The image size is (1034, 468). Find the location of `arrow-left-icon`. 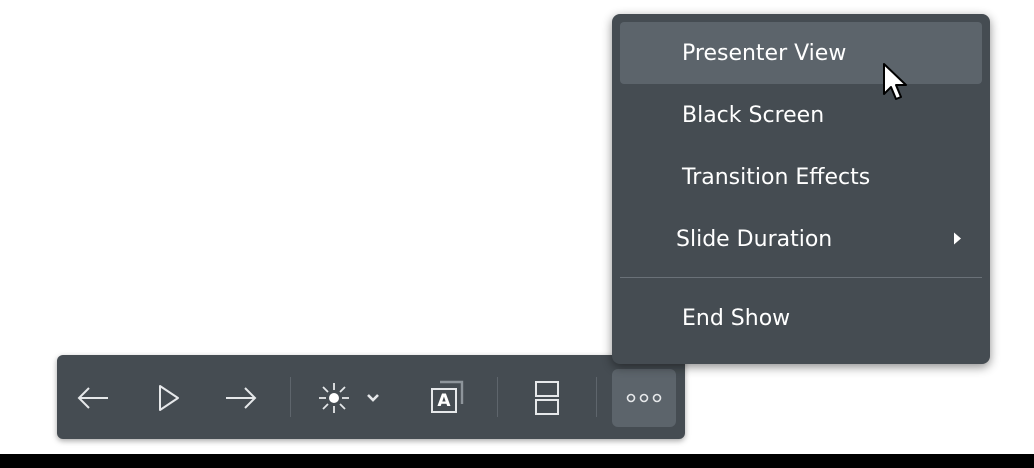

arrow-left-icon is located at coordinates (93, 398).